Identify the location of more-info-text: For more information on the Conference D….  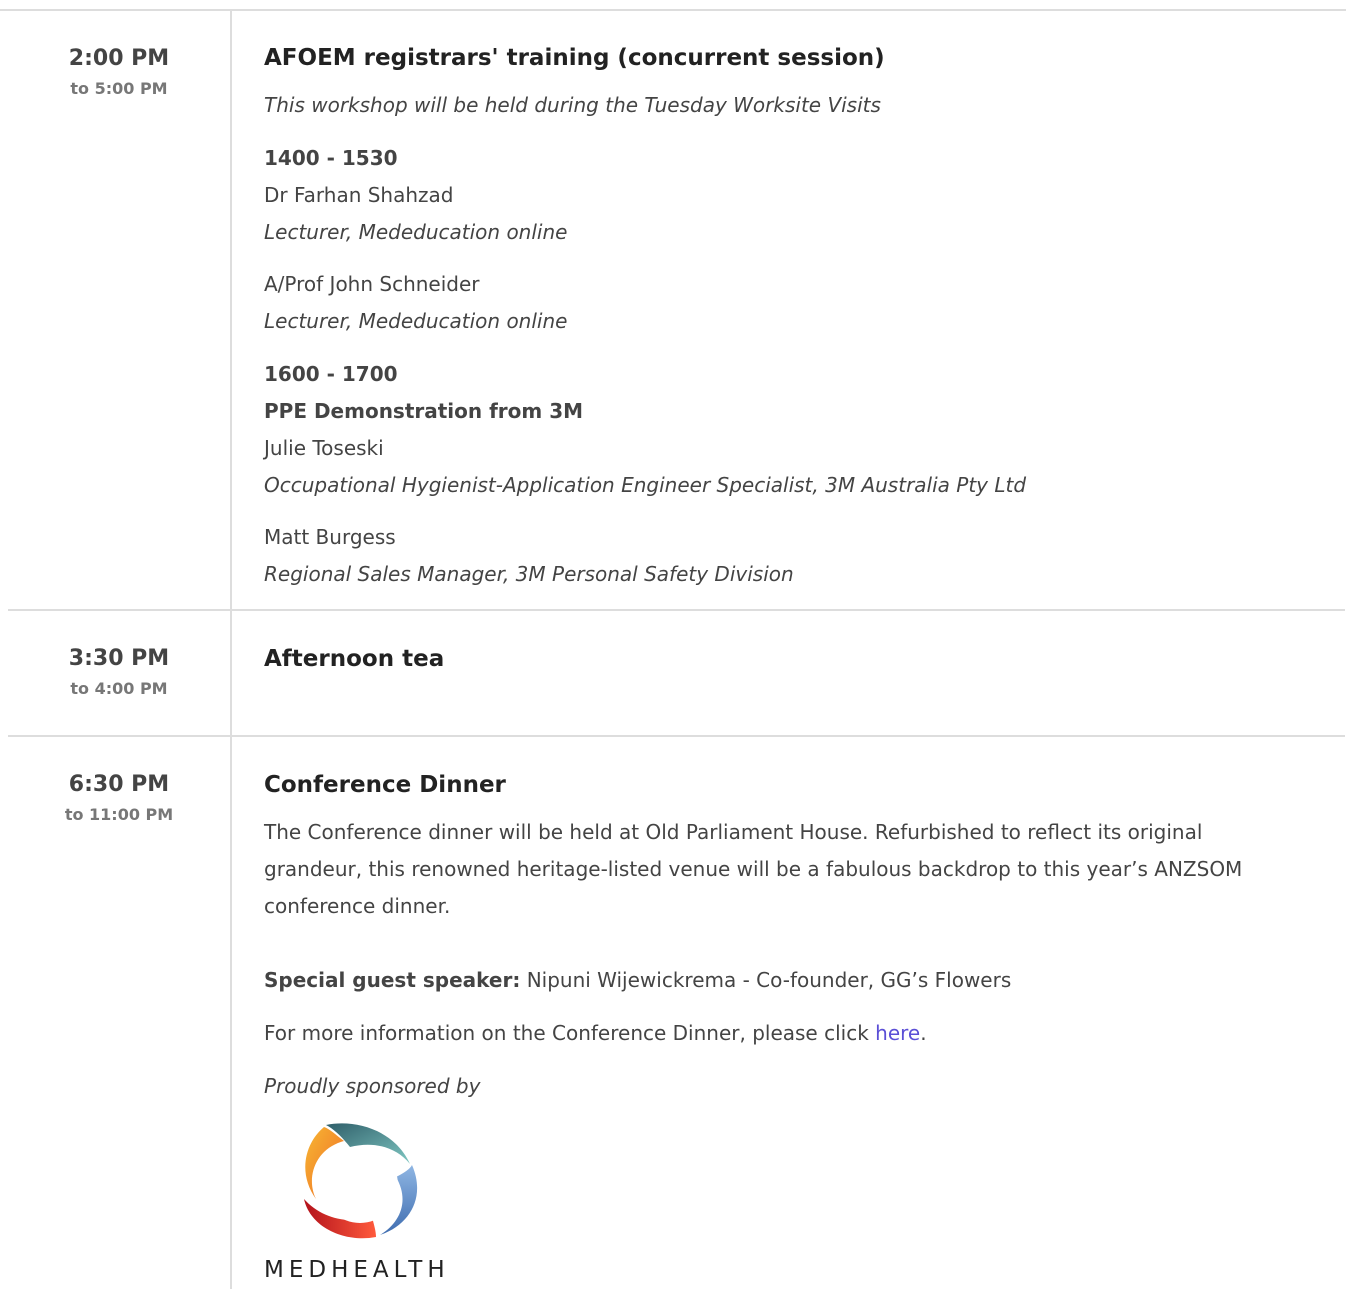
(566, 1033).